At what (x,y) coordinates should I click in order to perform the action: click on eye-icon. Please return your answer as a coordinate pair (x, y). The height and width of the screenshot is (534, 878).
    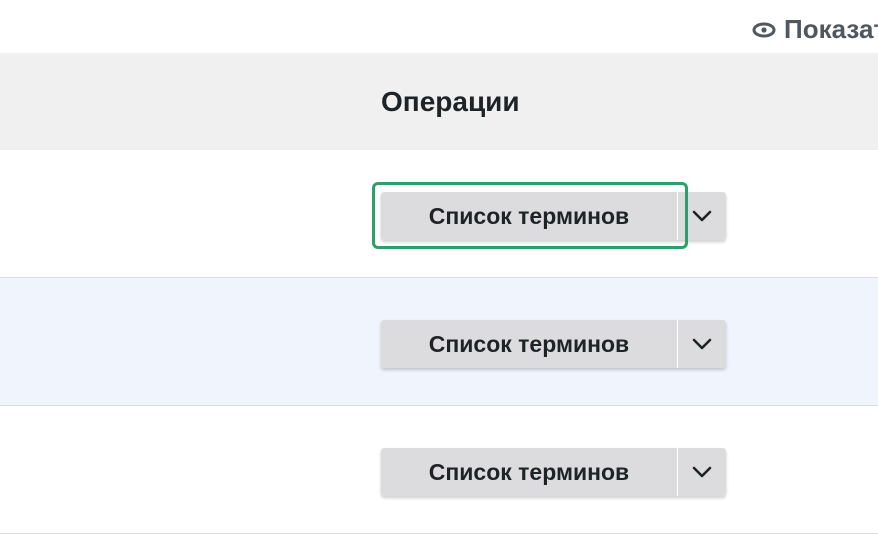
    Looking at the image, I should click on (764, 30).